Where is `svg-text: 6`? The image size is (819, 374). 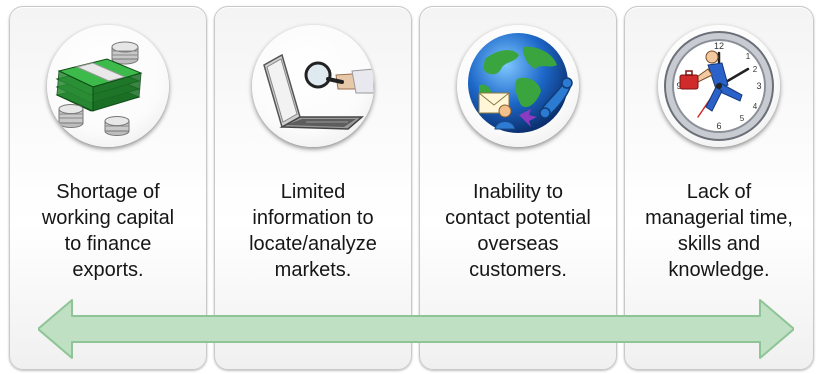 svg-text: 6 is located at coordinates (718, 126).